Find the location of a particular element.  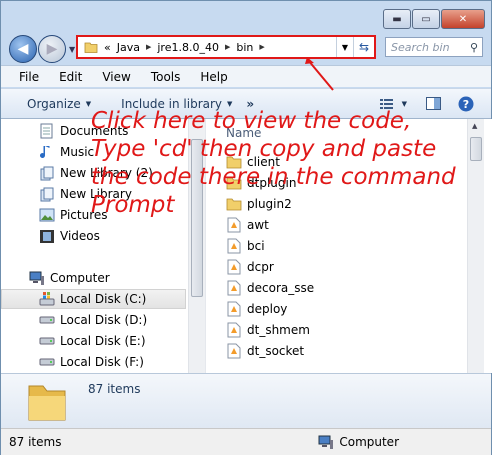

documents-icon is located at coordinates (47, 131).